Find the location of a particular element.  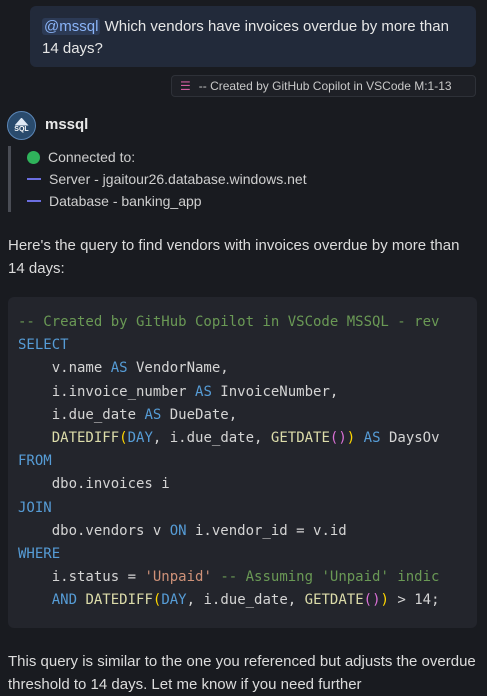

server-row: Server - jgaitour26.database.windows.net is located at coordinates (251, 179).